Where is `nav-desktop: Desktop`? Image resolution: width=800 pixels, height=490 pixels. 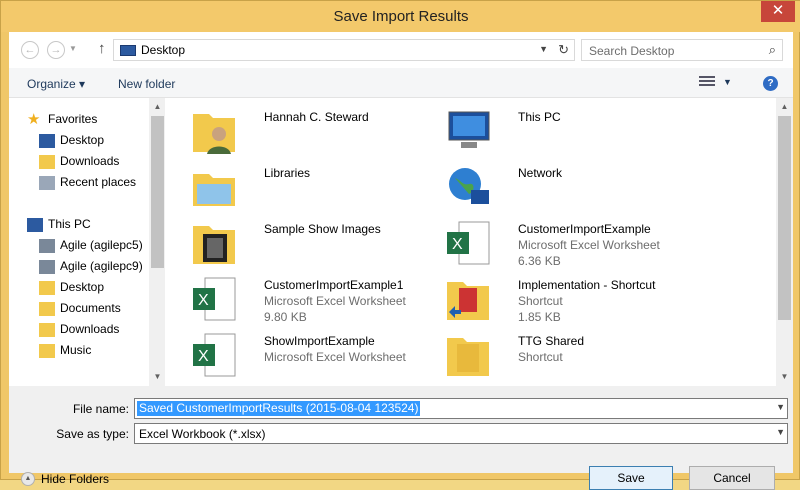
nav-desktop: Desktop is located at coordinates (71, 140).